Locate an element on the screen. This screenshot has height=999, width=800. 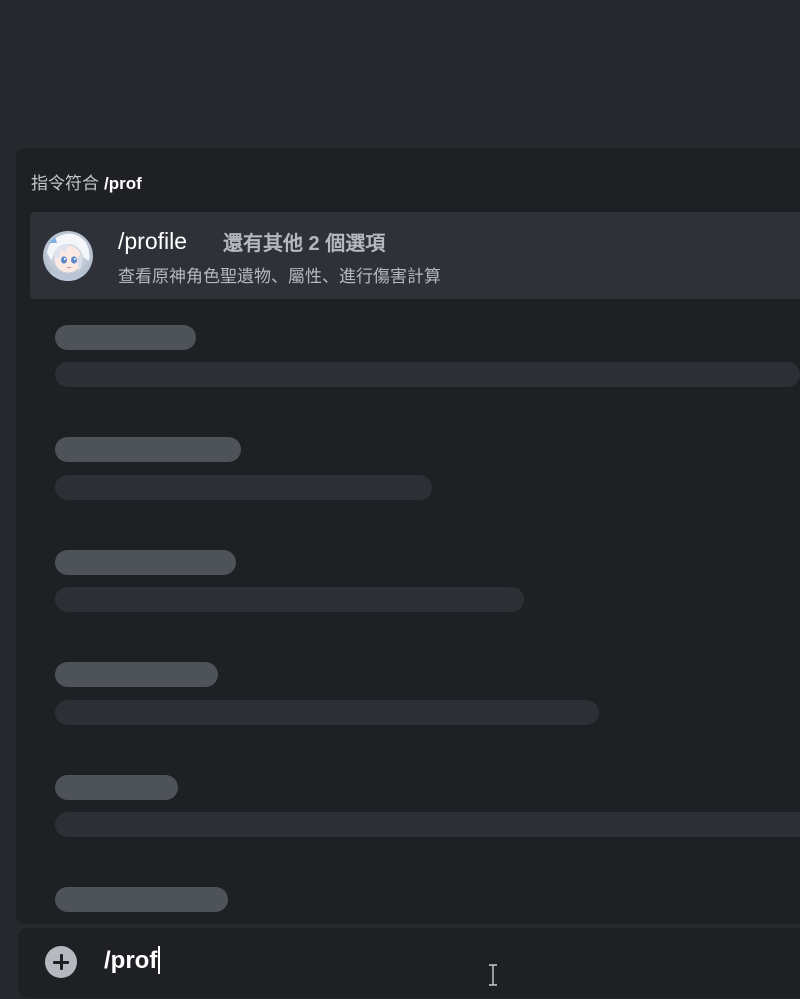
plus-circle-icon is located at coordinates (61, 962).